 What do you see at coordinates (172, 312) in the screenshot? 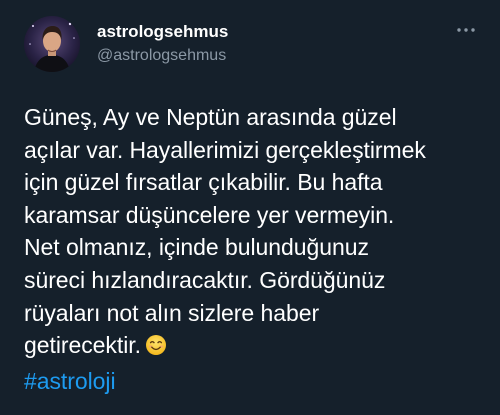
I see `tweet-text-line: rüyaları not alın sizlere haber` at bounding box center [172, 312].